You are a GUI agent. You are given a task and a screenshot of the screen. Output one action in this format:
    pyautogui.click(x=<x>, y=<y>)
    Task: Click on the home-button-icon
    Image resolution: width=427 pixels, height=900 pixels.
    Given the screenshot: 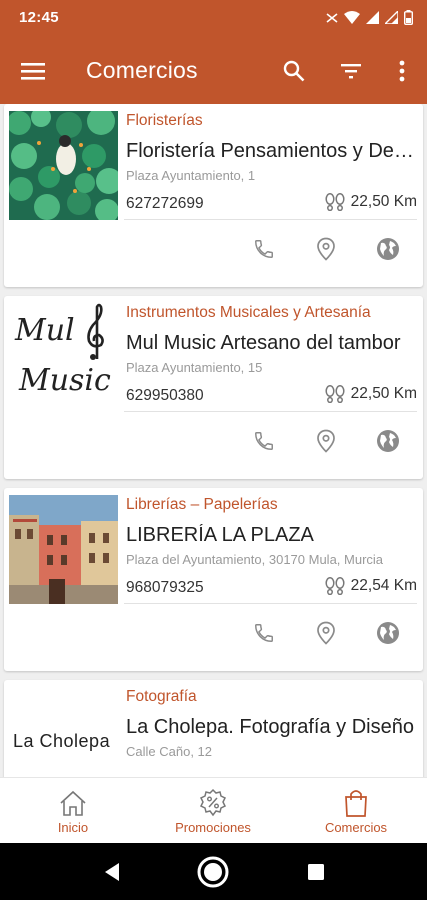 What is the action you would take?
    pyautogui.click(x=213, y=872)
    